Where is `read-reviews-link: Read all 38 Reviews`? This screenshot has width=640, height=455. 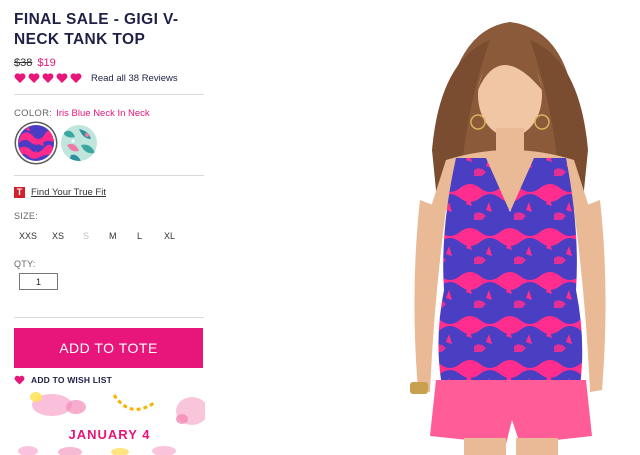
read-reviews-link: Read all 38 Reviews is located at coordinates (134, 78).